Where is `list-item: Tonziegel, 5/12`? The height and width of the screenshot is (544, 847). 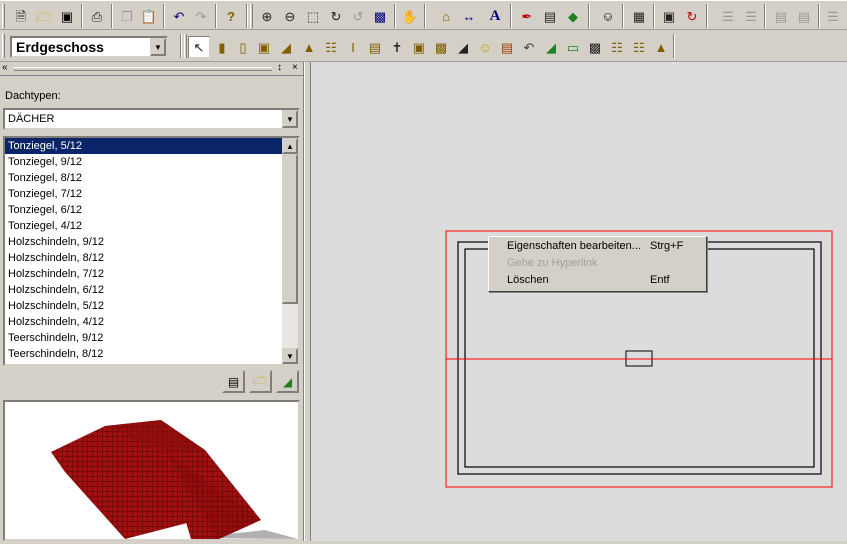 list-item: Tonziegel, 5/12 is located at coordinates (144, 146).